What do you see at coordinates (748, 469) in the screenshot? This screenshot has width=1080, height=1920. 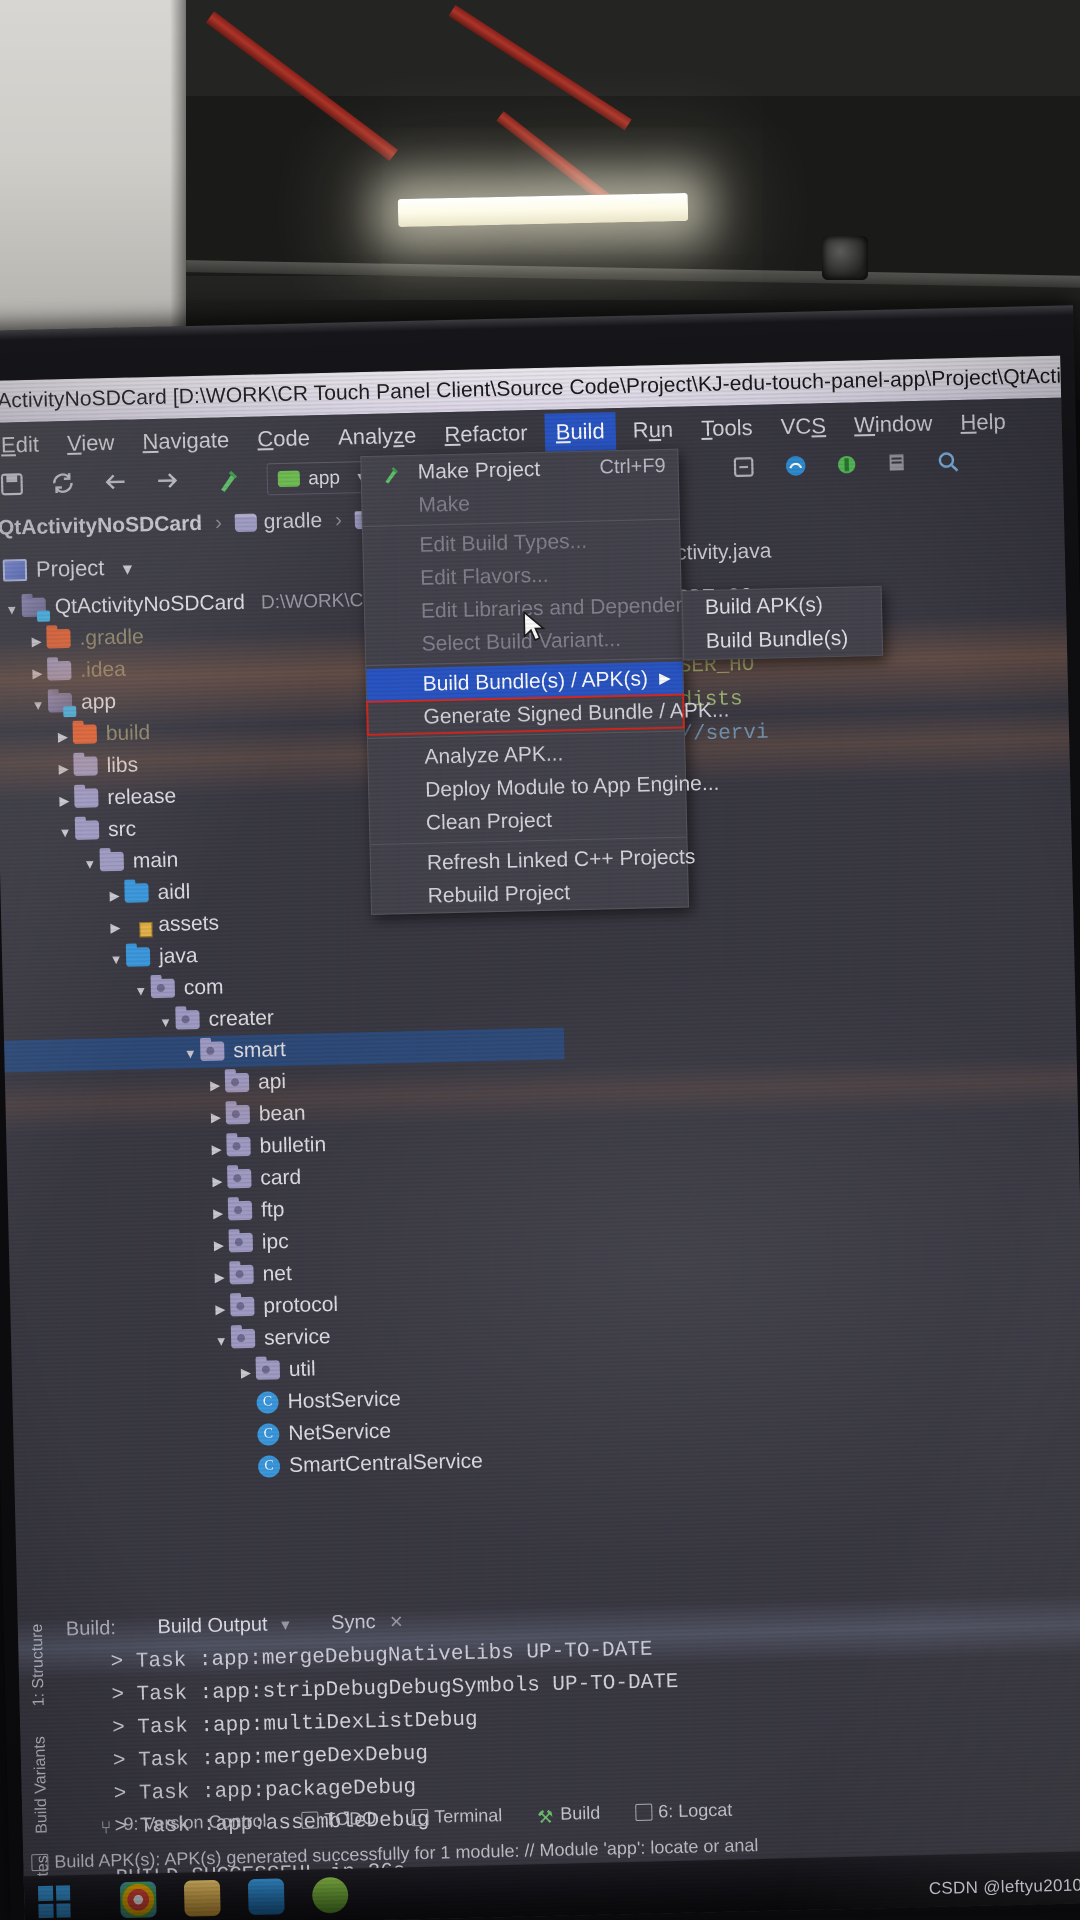 I see `avd-manager-icon` at bounding box center [748, 469].